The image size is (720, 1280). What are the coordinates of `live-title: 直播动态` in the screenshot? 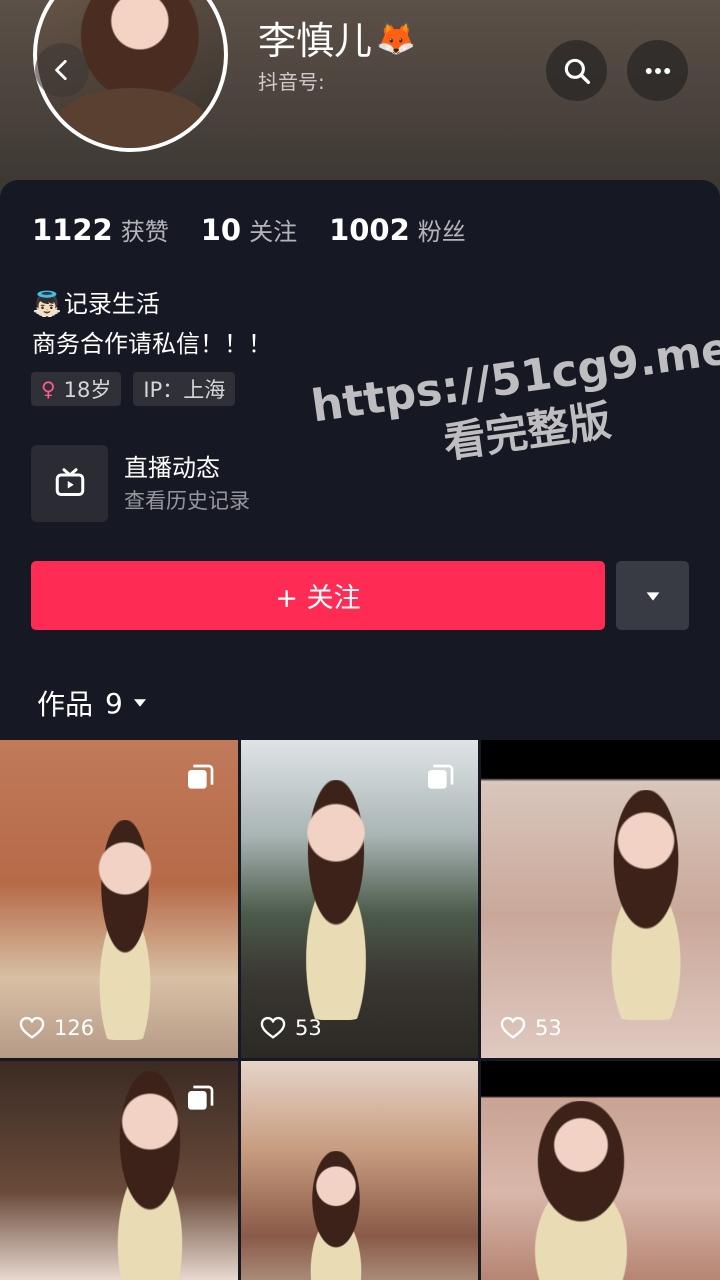 It's located at (172, 468).